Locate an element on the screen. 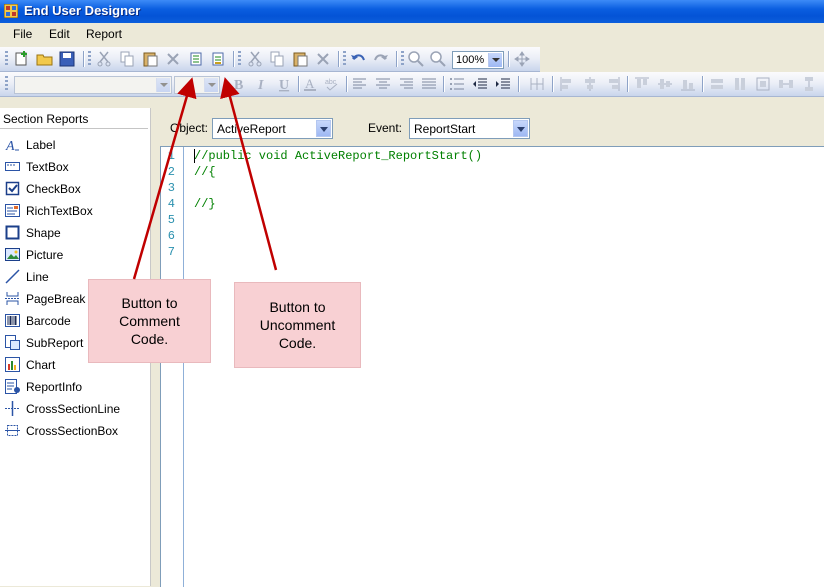  toolbox-item-reportinfo: ReportInfo is located at coordinates (74, 387).